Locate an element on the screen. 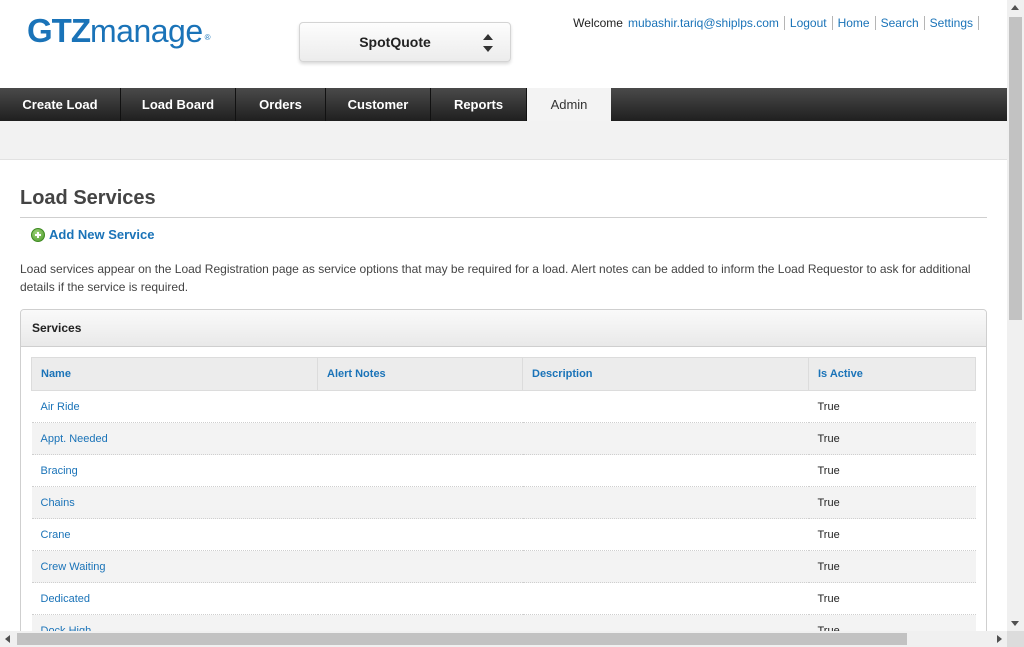  table-row: Crane True is located at coordinates (503, 534).